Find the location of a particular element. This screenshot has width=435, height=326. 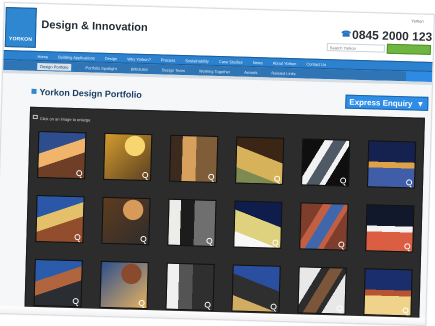

nav-item-why-yorkon-: Why Yorkon? is located at coordinates (139, 59).